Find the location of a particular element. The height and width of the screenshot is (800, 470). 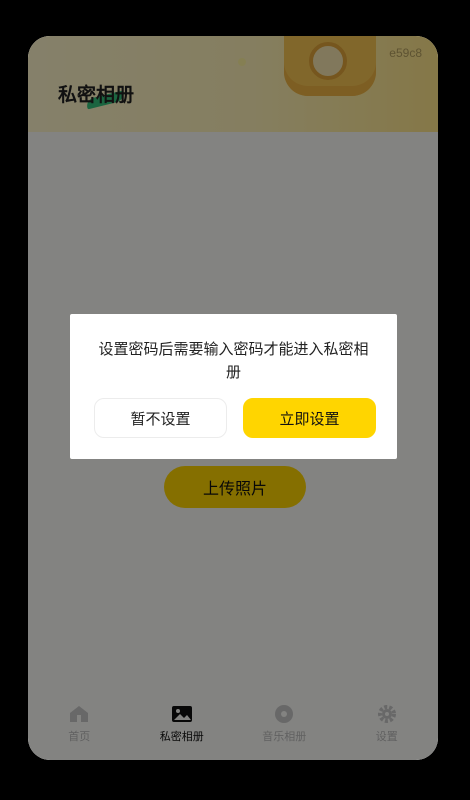

skip-setup-button: 暂不设置 is located at coordinates (160, 418).